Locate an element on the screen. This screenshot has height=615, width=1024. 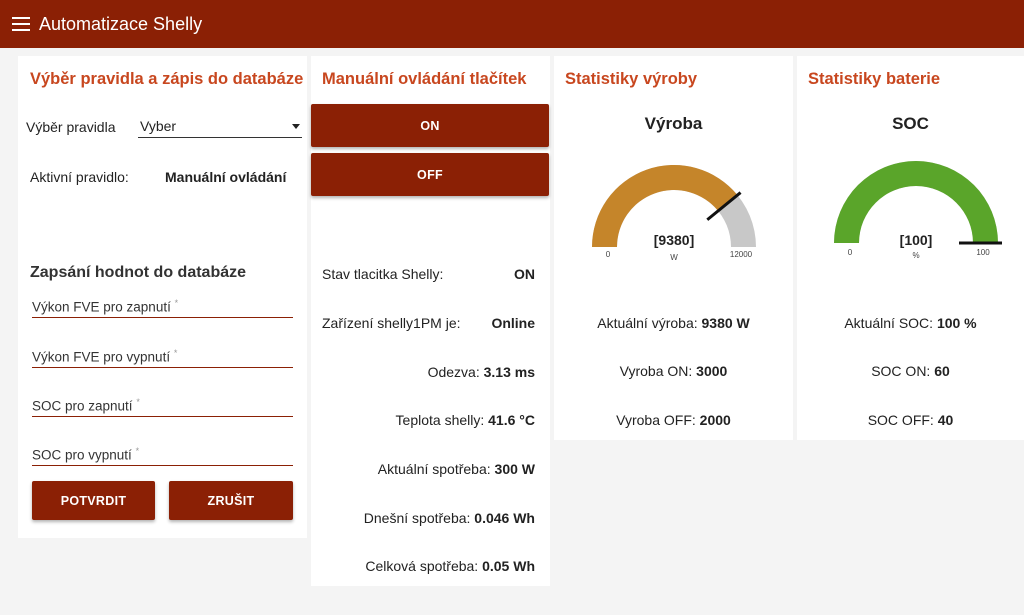
active-rule-label: Aktivní pravidlo: is located at coordinates (79, 177).